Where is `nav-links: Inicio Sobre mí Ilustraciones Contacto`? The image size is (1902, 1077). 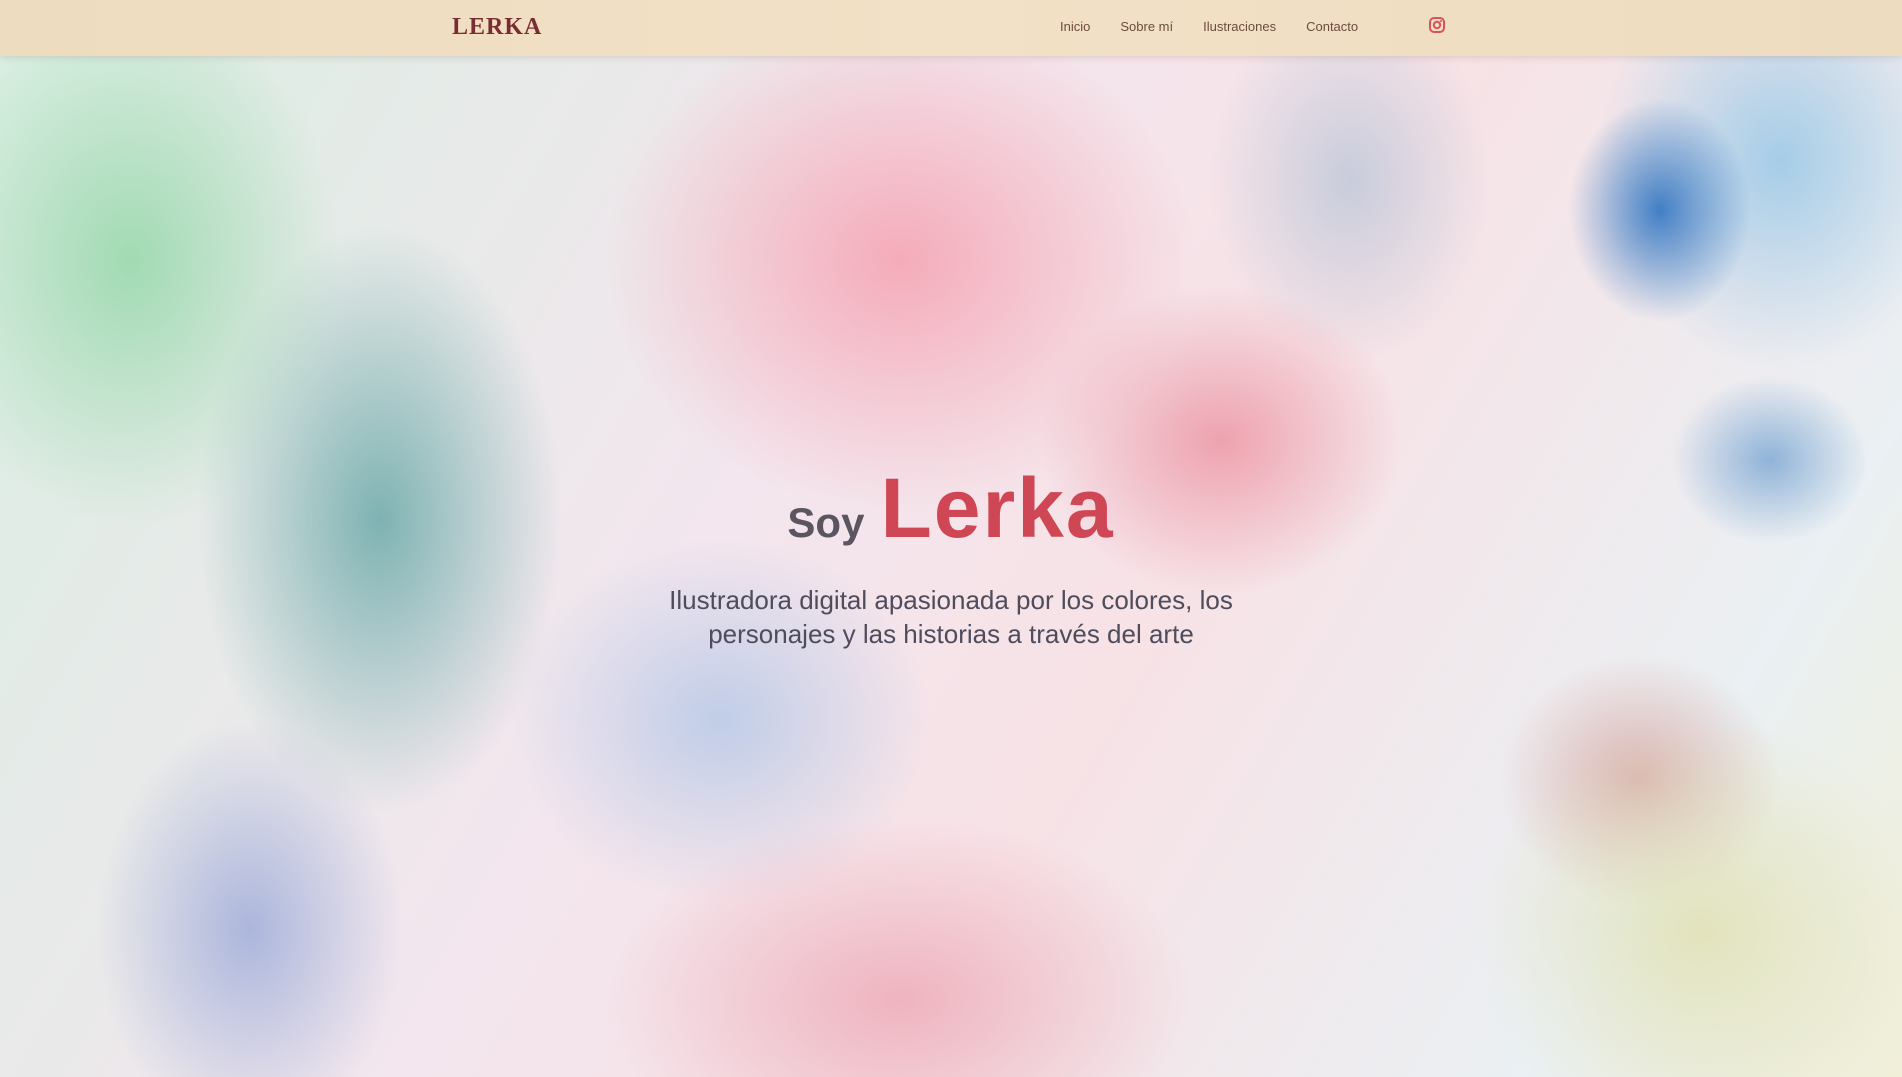
nav-links: Inicio Sobre mí Ilustraciones Contacto is located at coordinates (1209, 26).